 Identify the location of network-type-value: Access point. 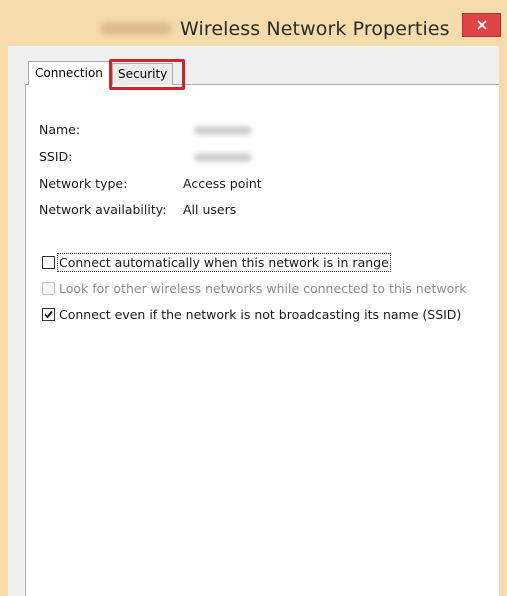
(222, 183).